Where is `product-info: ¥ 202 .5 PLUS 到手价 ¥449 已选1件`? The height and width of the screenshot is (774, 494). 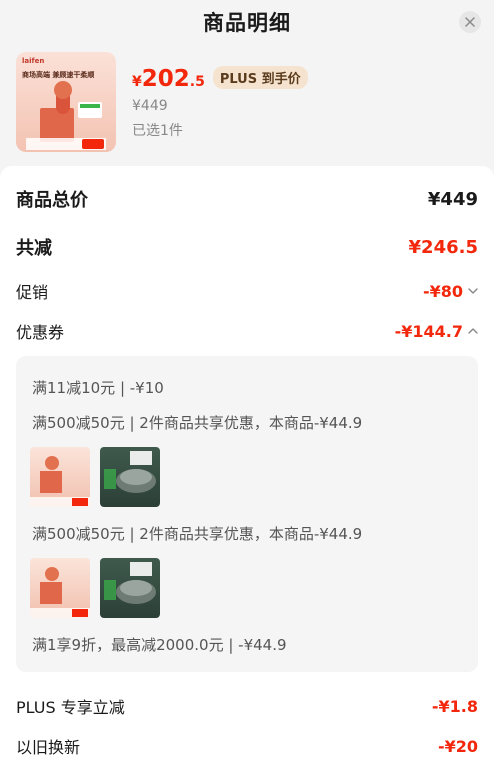
product-info: ¥ 202 .5 PLUS 到手价 ¥449 已选1件 is located at coordinates (220, 102).